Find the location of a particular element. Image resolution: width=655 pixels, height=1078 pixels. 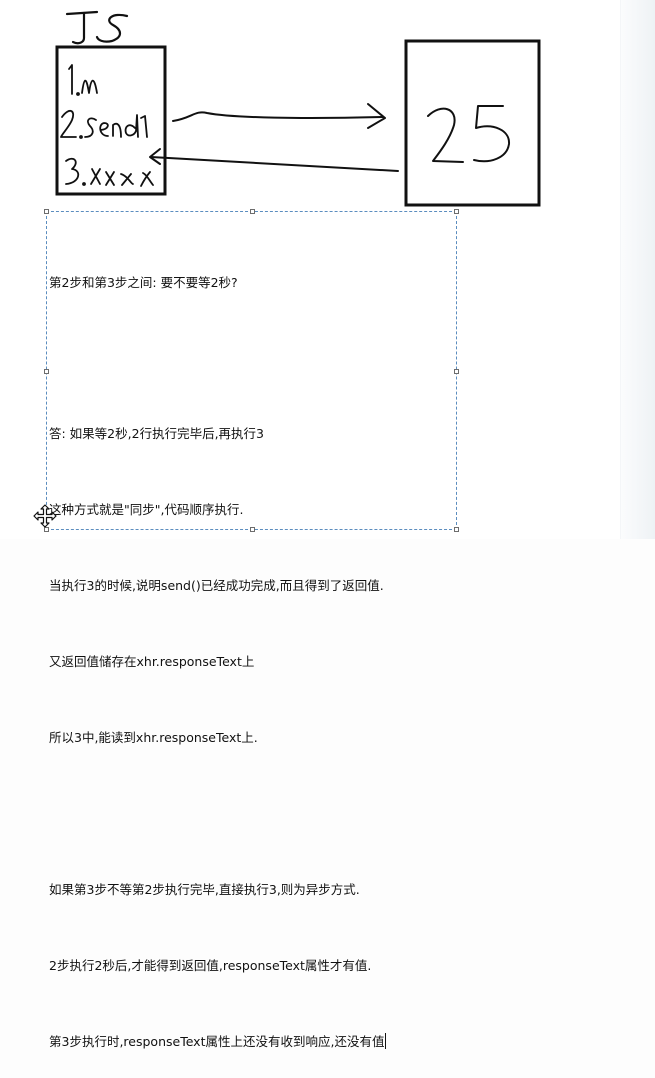

left-js-box is located at coordinates (111, 120).